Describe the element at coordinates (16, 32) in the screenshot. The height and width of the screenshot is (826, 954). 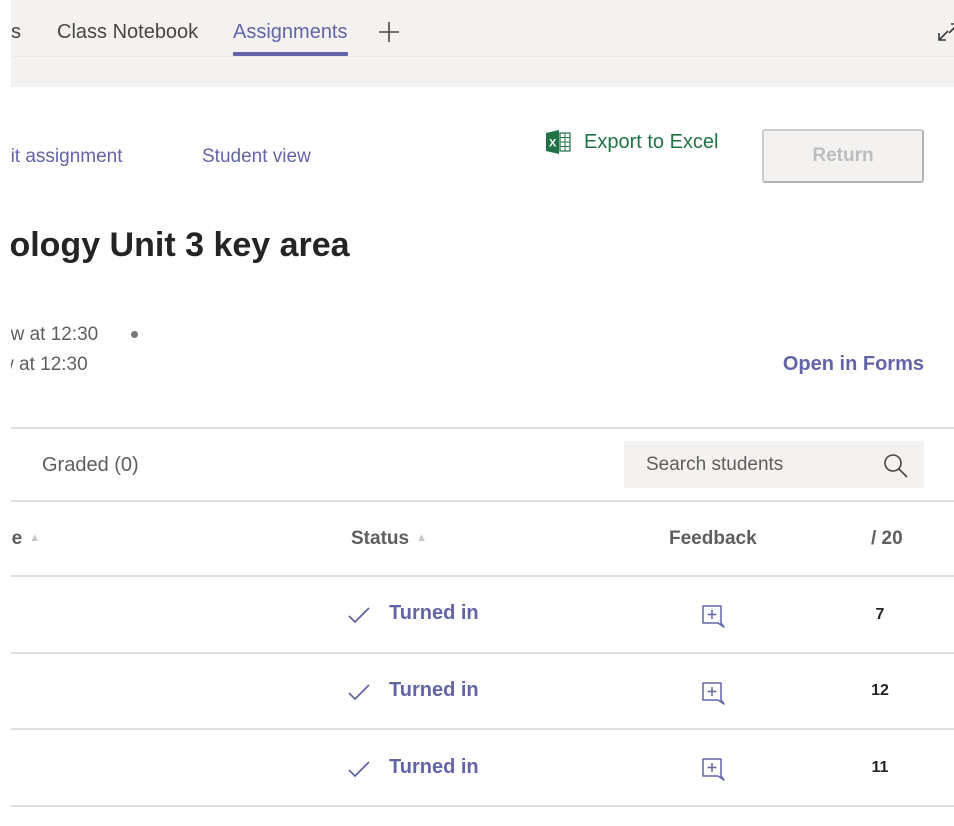
I see `tab-truncated: s` at that location.